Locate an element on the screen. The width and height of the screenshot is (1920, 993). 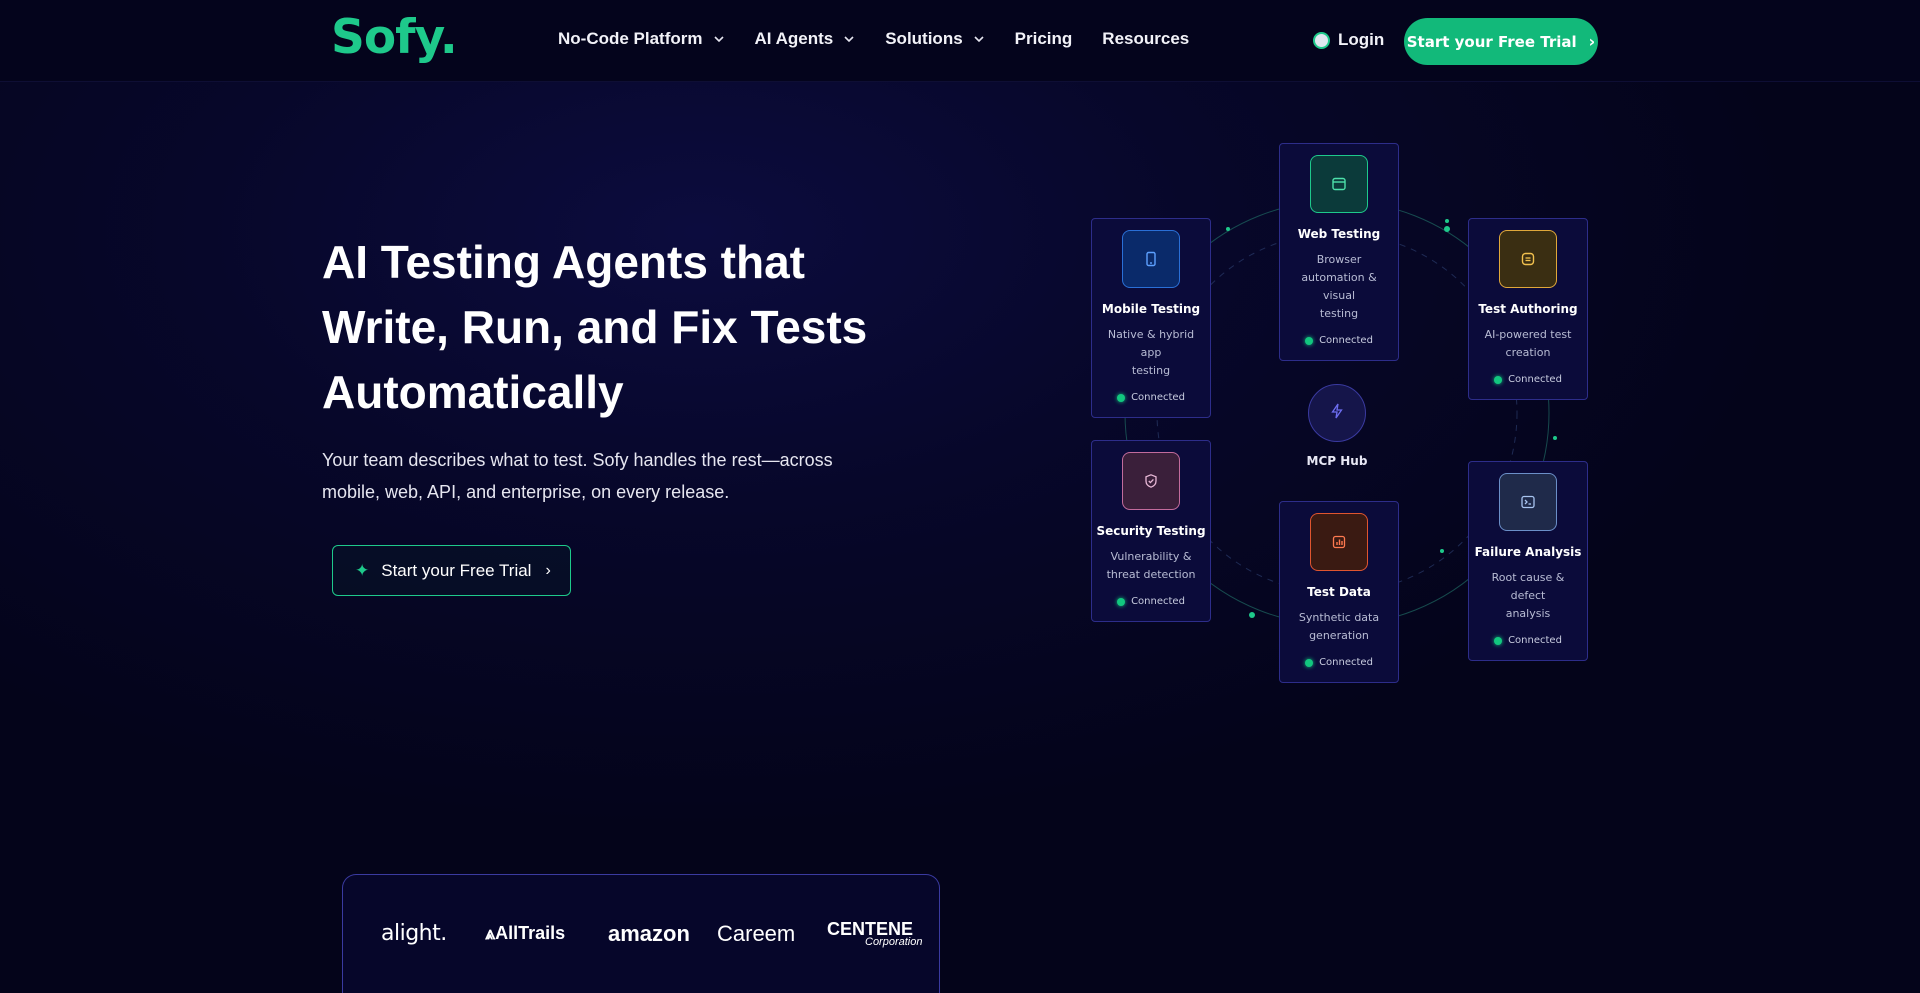
card-desc-line: analysis is located at coordinates (1528, 613).